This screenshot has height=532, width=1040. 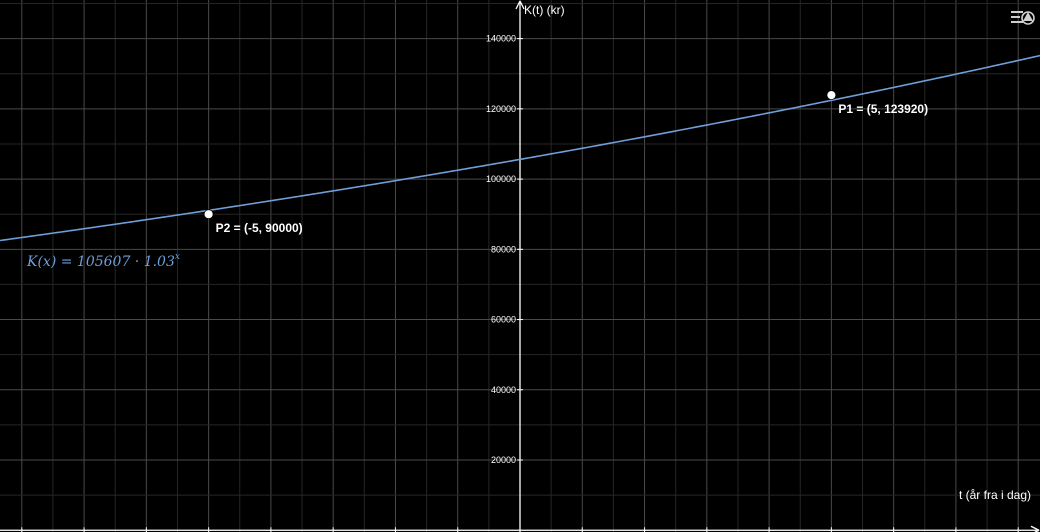 What do you see at coordinates (831, 95) in the screenshot?
I see `point-p1` at bounding box center [831, 95].